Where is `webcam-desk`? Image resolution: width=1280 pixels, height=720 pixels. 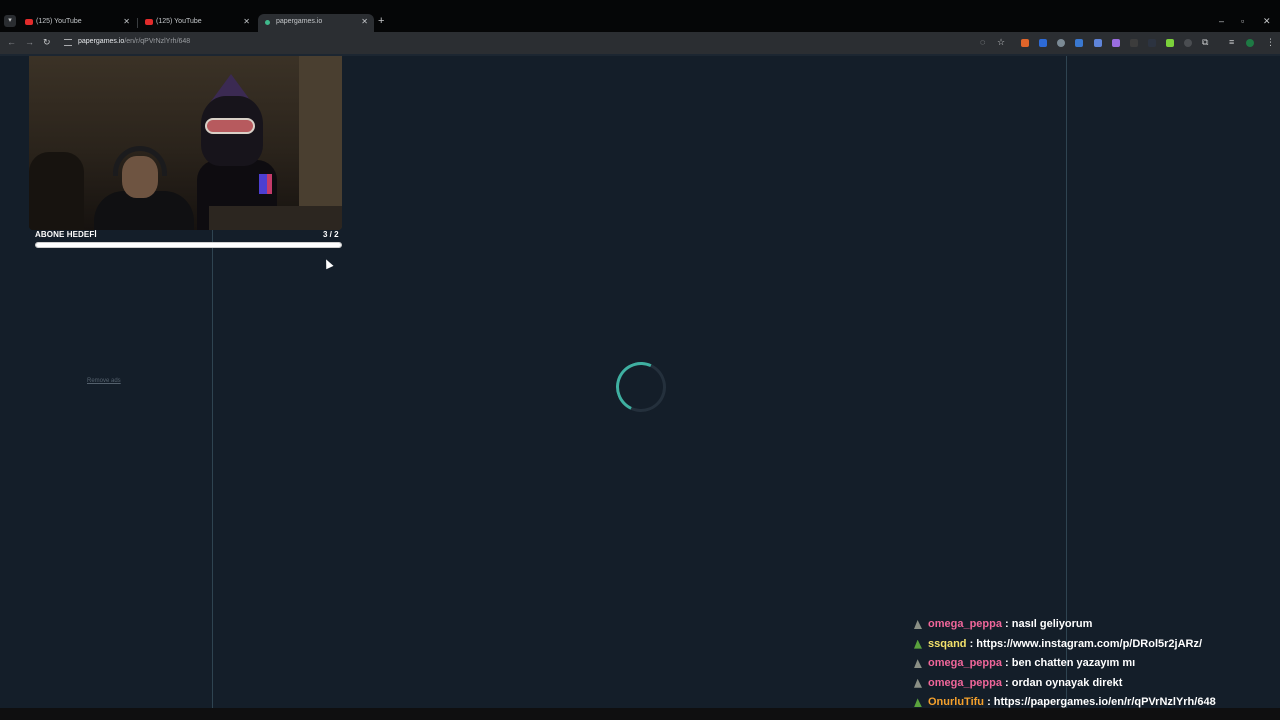 webcam-desk is located at coordinates (275, 218).